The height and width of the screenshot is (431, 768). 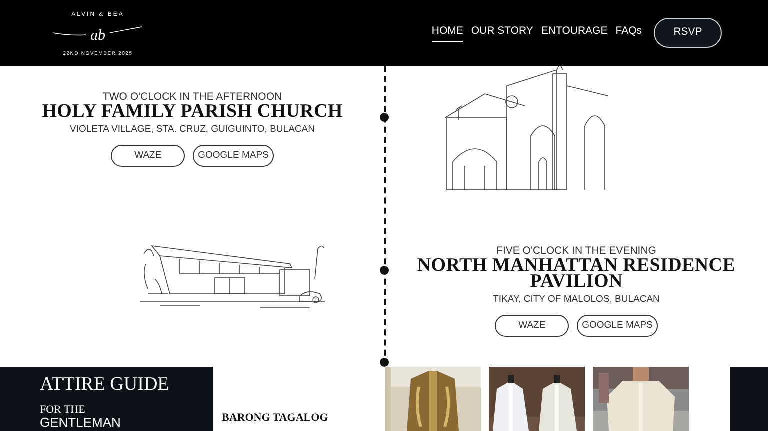 What do you see at coordinates (576, 274) in the screenshot?
I see `venue-name: NORTH MANHATTAN RESIDENCE PAVILION` at bounding box center [576, 274].